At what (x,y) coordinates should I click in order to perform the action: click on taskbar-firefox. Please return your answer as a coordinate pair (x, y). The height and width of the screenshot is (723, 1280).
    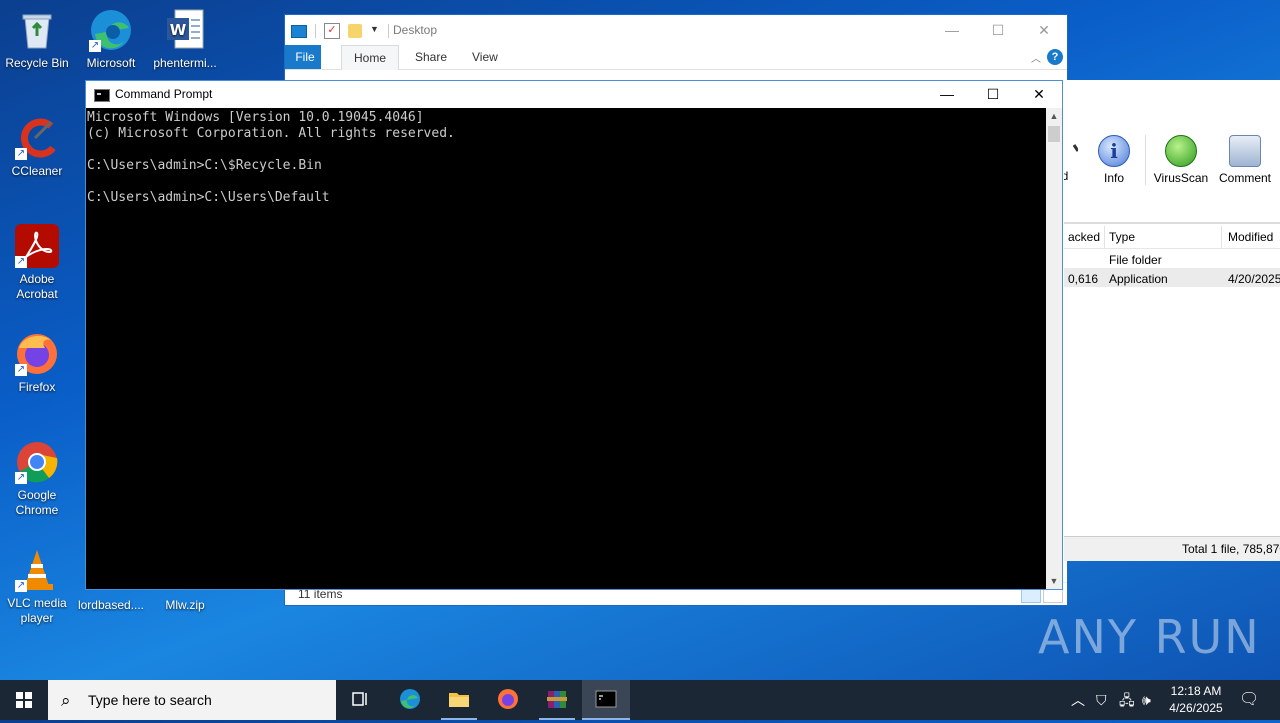
    Looking at the image, I should click on (508, 700).